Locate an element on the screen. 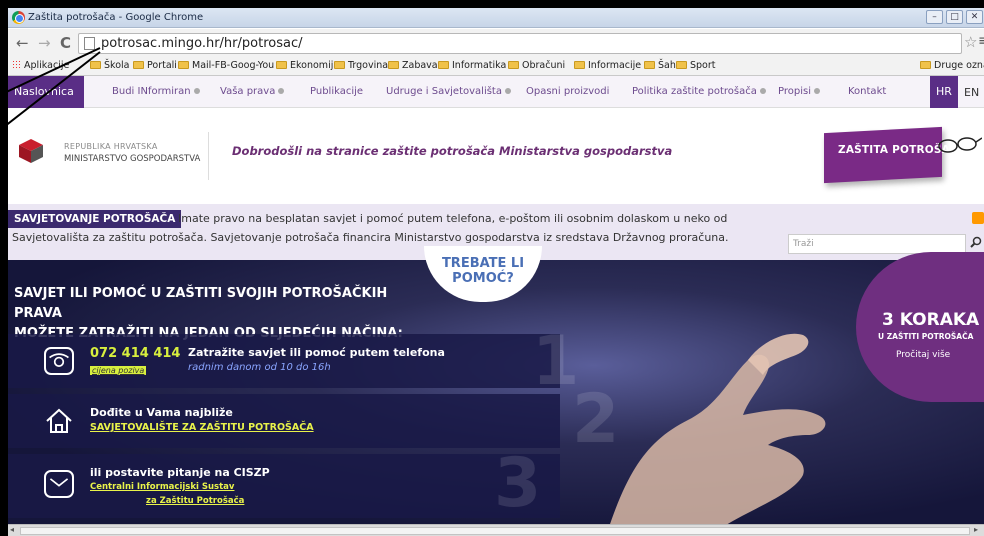 This screenshot has width=984, height=536. maximize-button: □ is located at coordinates (954, 17).